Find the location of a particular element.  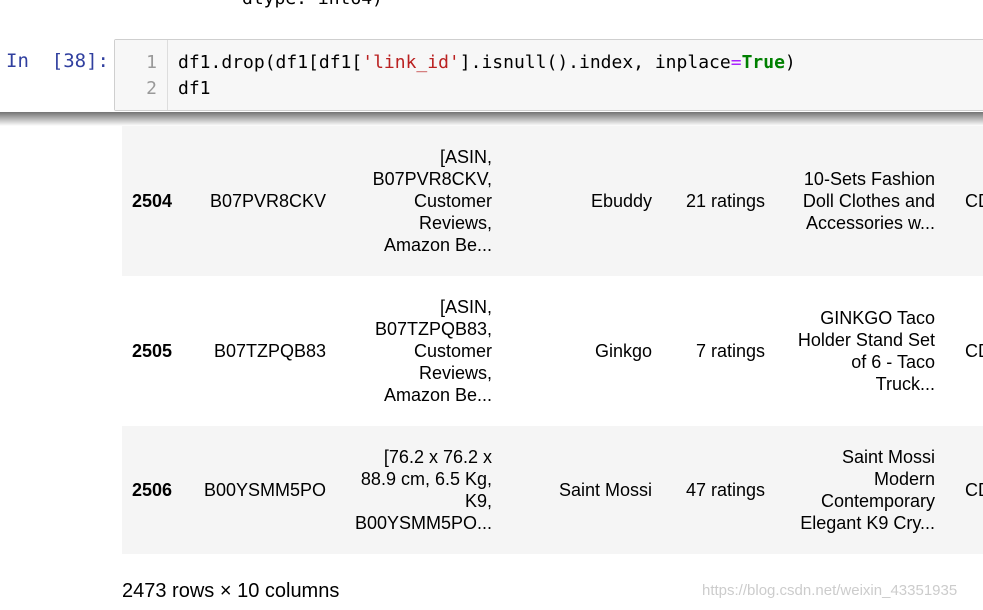

code-token: ) is located at coordinates (790, 62).